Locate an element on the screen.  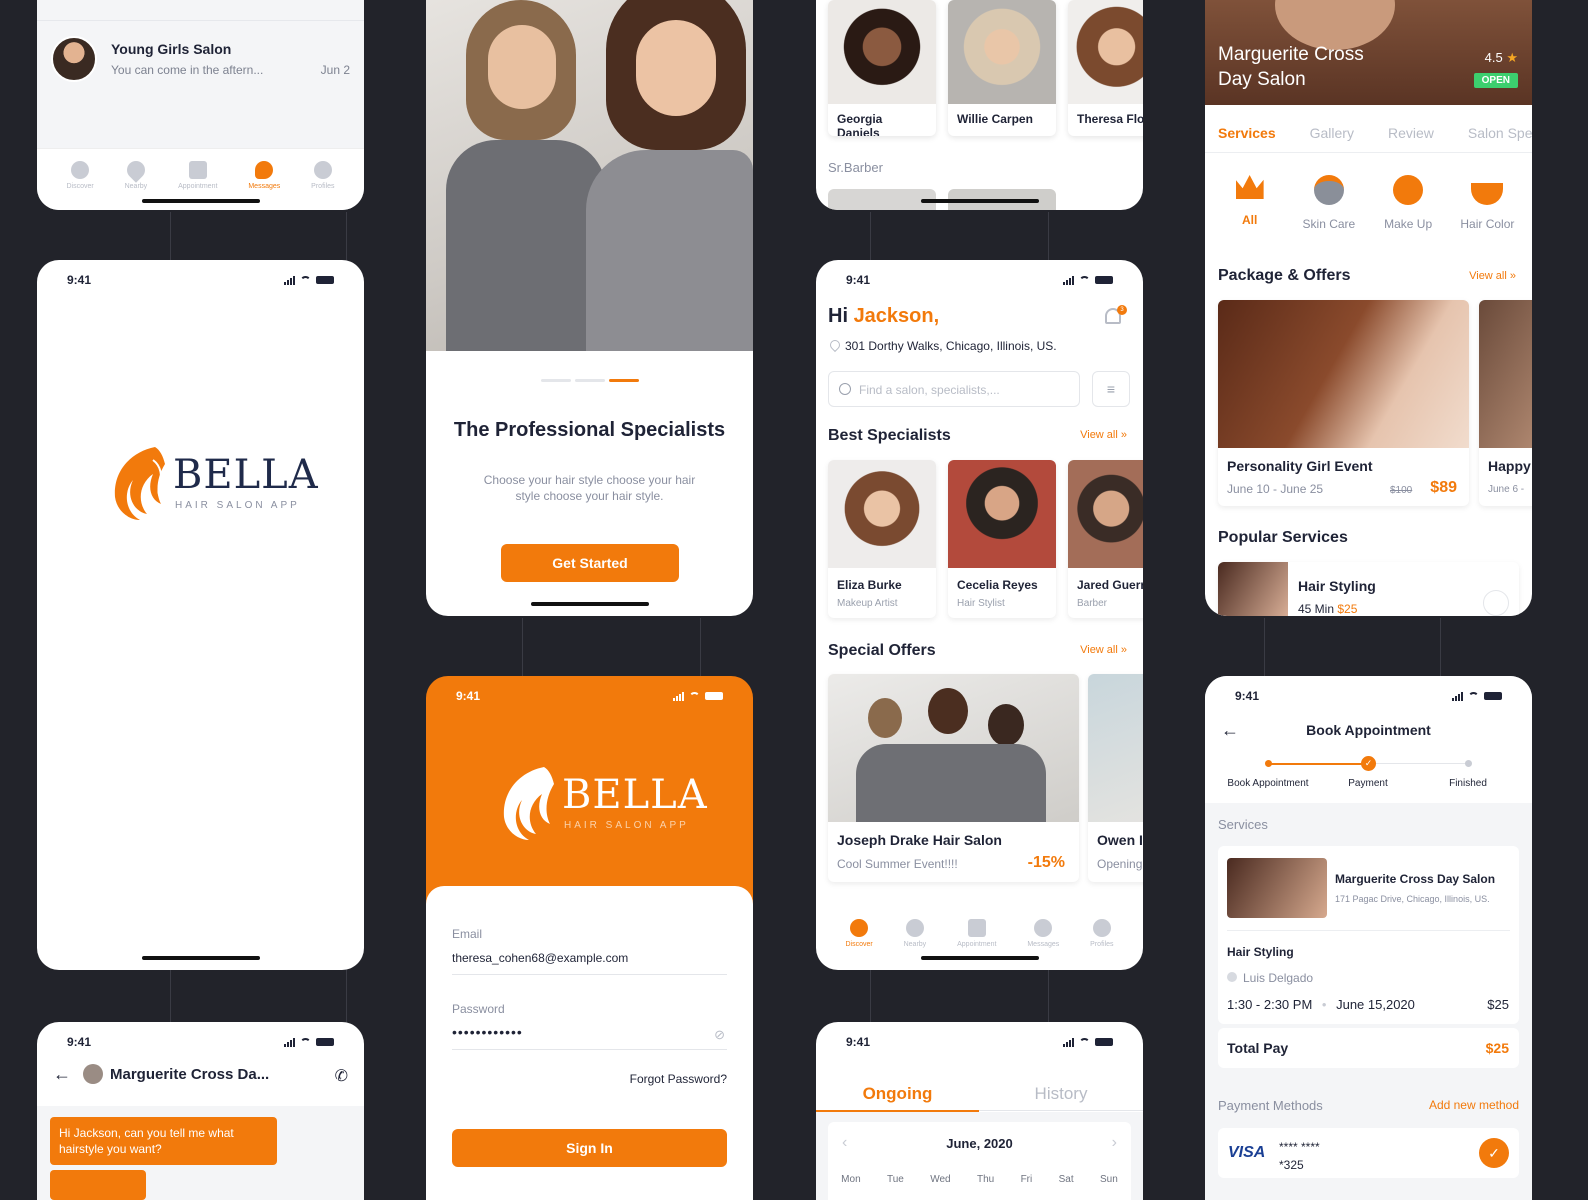
old-price: $100 is located at coordinates (1401, 490).